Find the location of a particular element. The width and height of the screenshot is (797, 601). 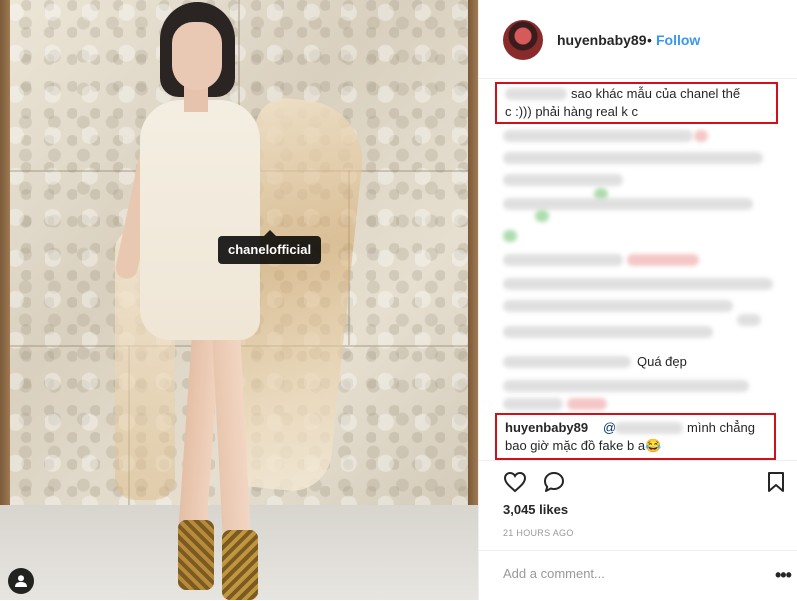

header-username: huyenbaby89 is located at coordinates (601, 40).